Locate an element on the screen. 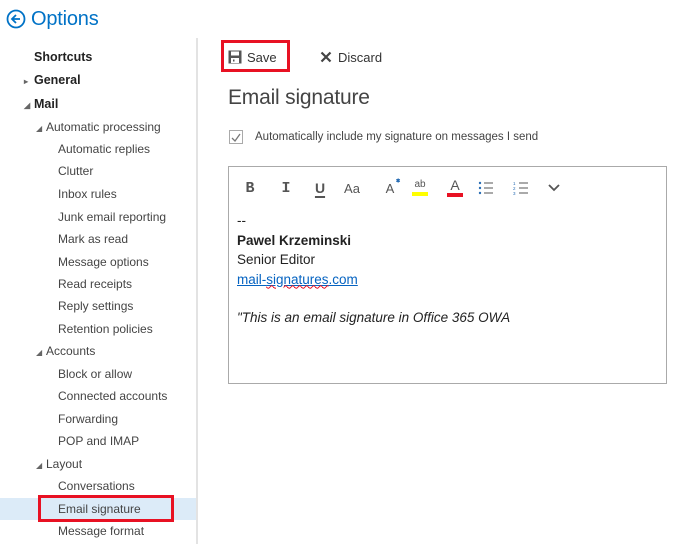  sidebar-item-conversations: Conversations is located at coordinates (98, 486).